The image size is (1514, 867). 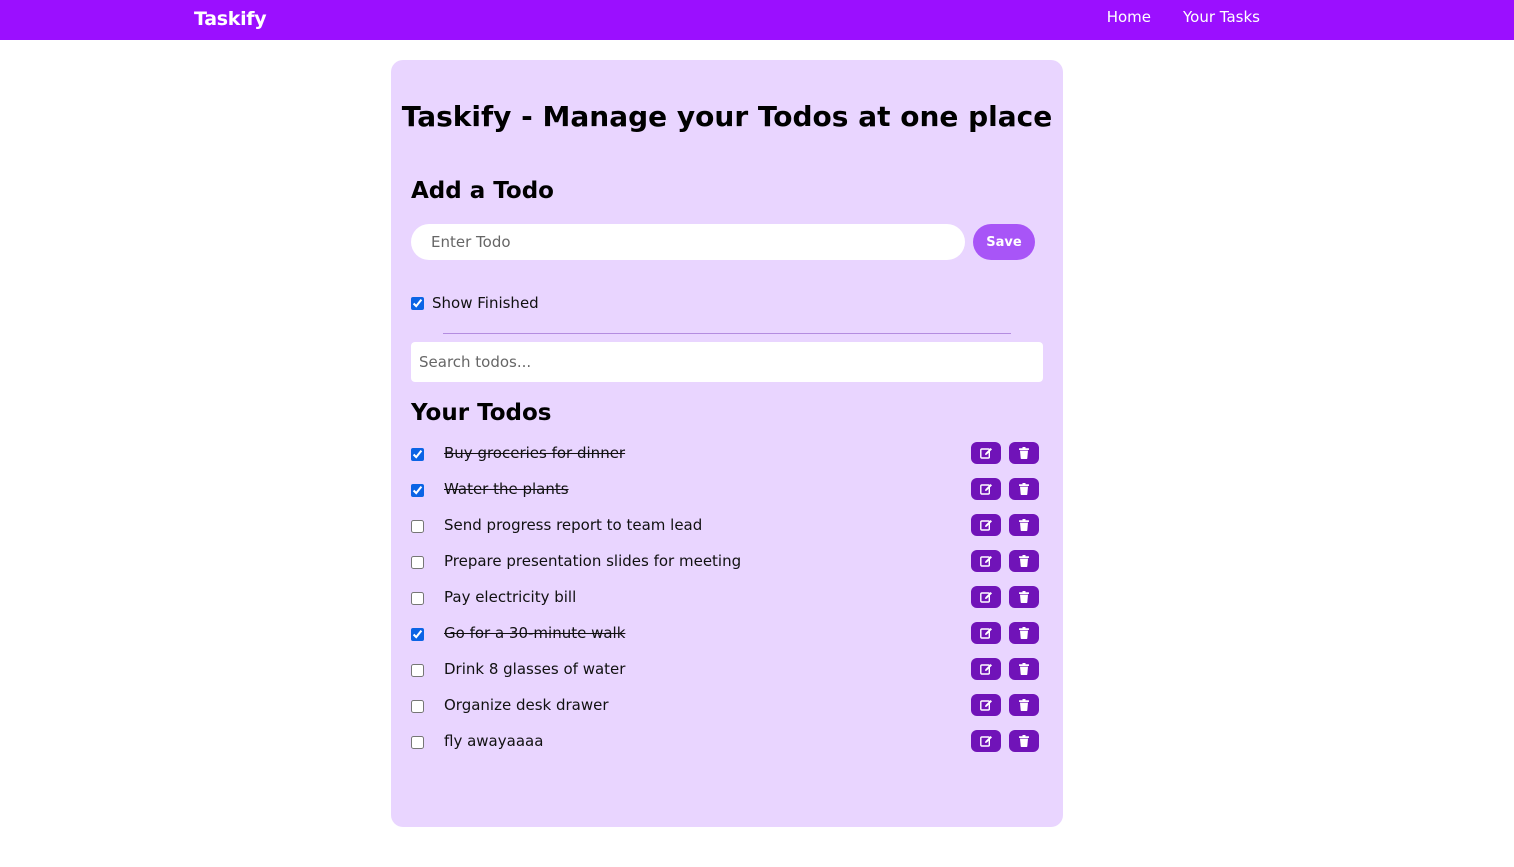 I want to click on todo-text: Pay electricity bill, so click(x=510, y=597).